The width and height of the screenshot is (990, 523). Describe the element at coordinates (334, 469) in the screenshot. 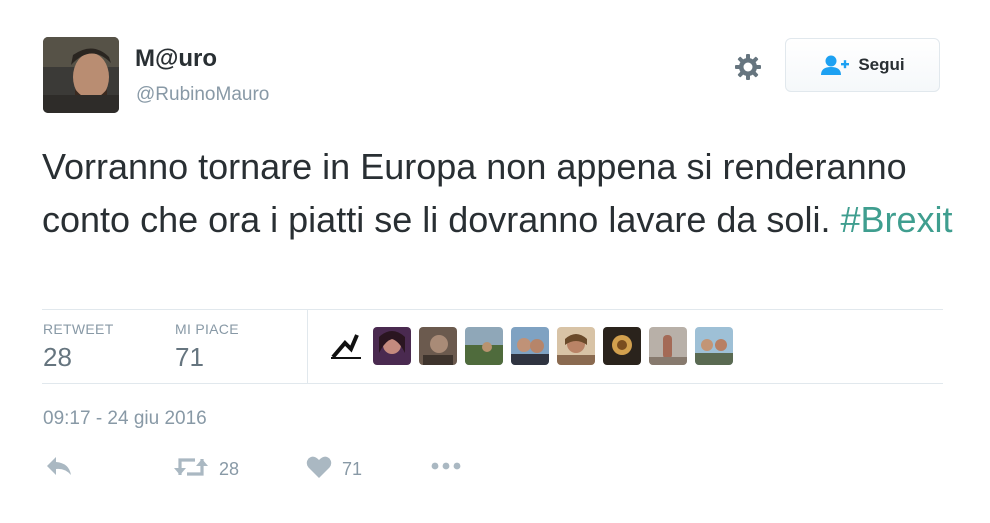

I see `like-button: 71` at that location.